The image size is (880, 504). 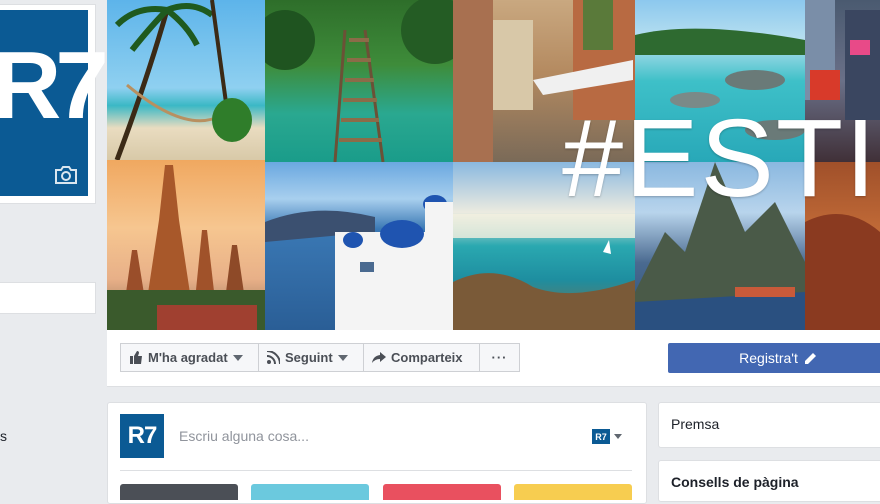 What do you see at coordinates (359, 246) in the screenshot?
I see `santorini-tile` at bounding box center [359, 246].